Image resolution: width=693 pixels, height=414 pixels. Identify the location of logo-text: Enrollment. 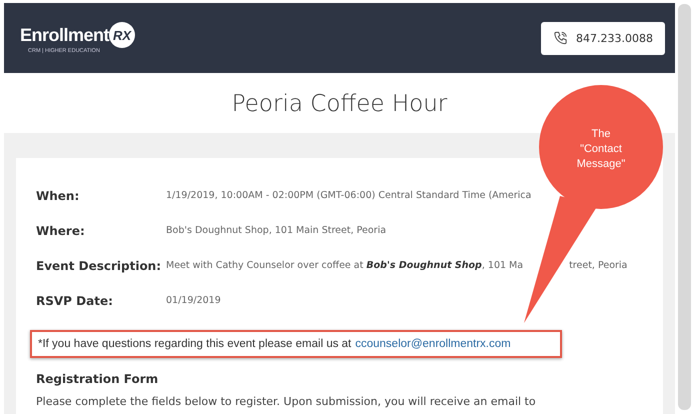
(65, 35).